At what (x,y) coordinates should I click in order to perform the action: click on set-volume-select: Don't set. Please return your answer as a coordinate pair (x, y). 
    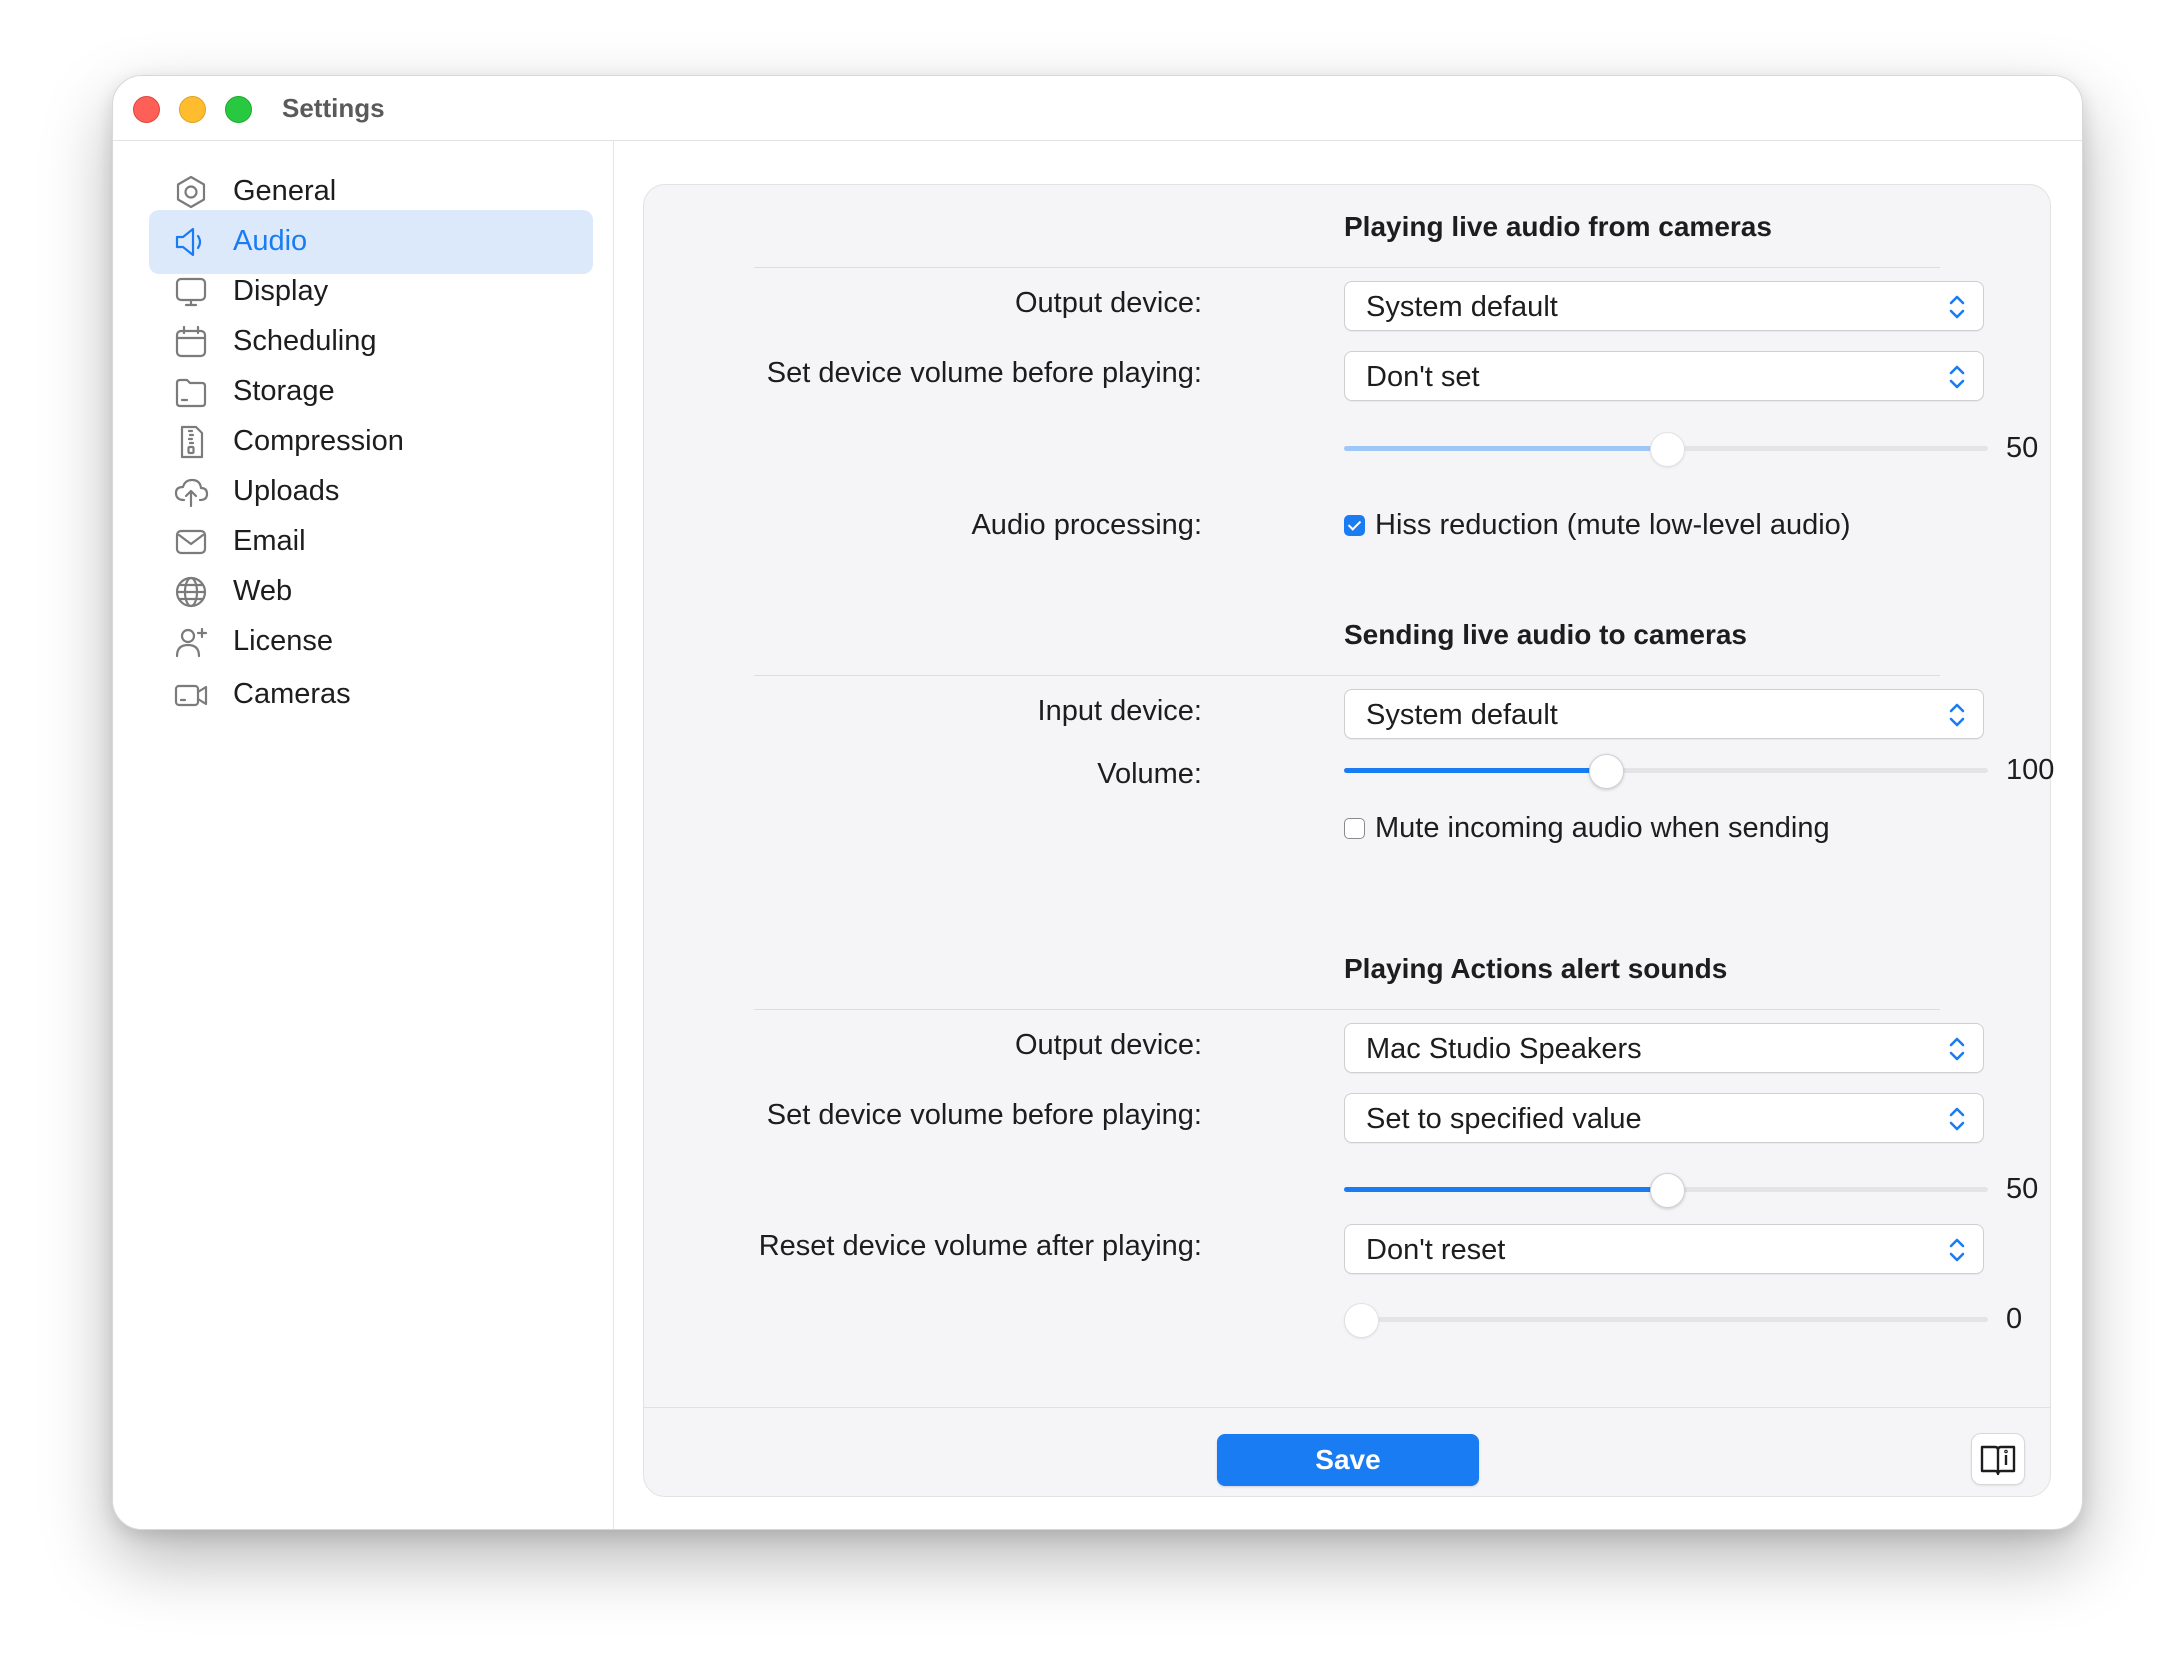
    Looking at the image, I should click on (1664, 376).